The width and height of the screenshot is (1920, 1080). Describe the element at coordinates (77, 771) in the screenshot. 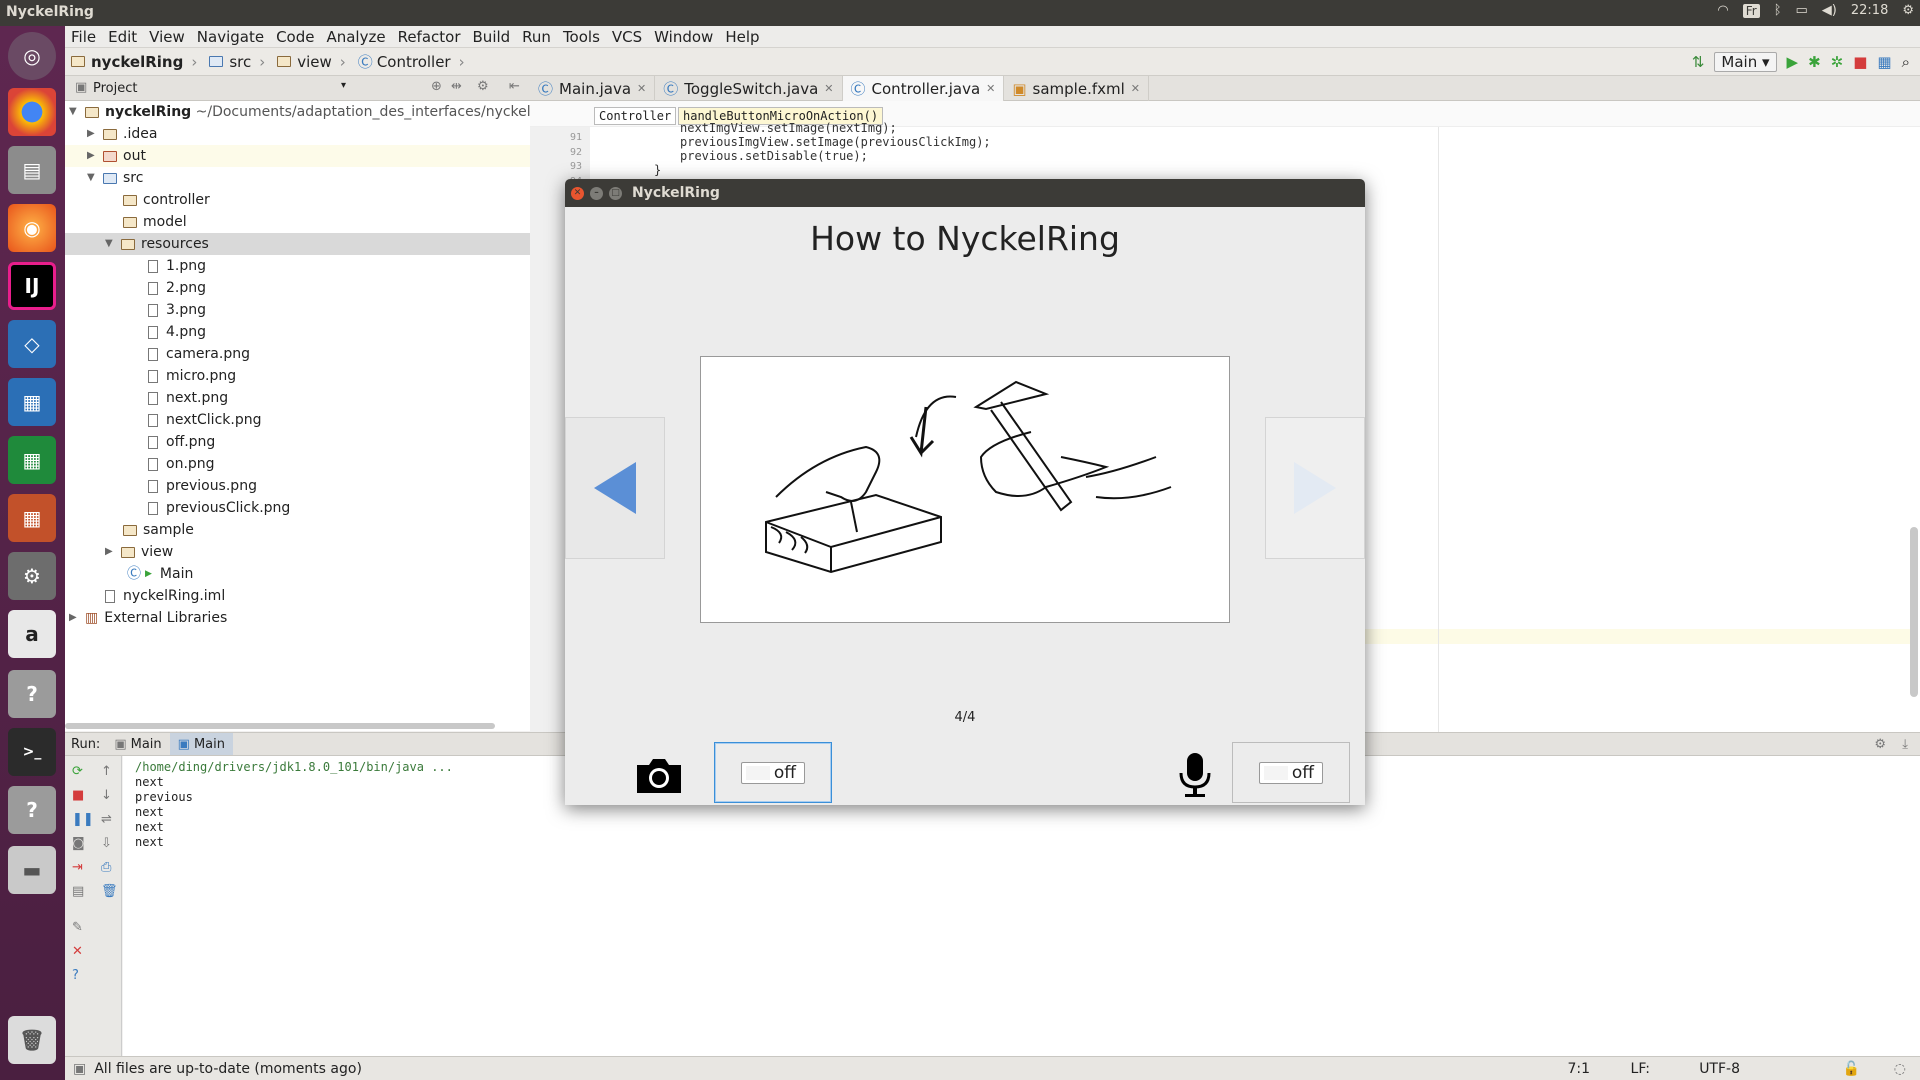

I see `rerun-icon: ⟳` at that location.